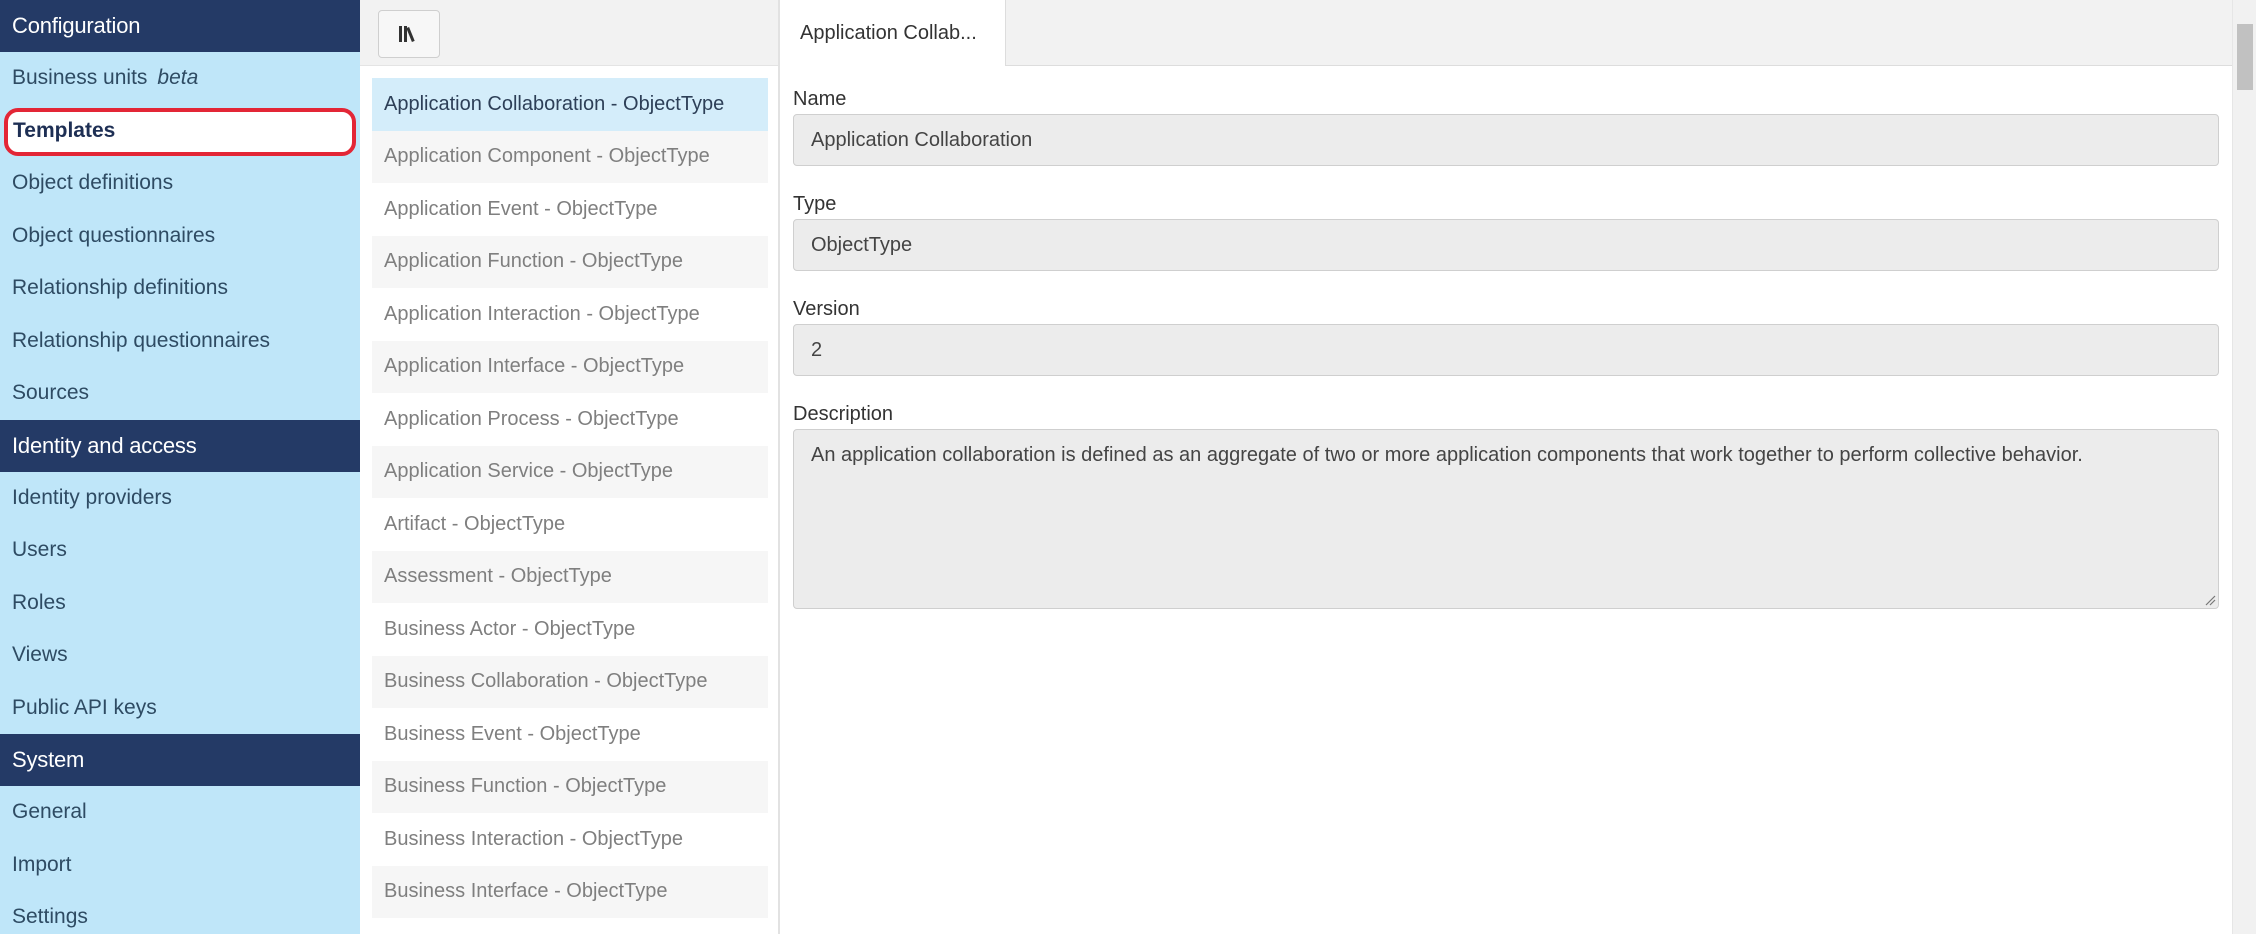  What do you see at coordinates (1506, 245) in the screenshot?
I see `type-field: ObjectType` at bounding box center [1506, 245].